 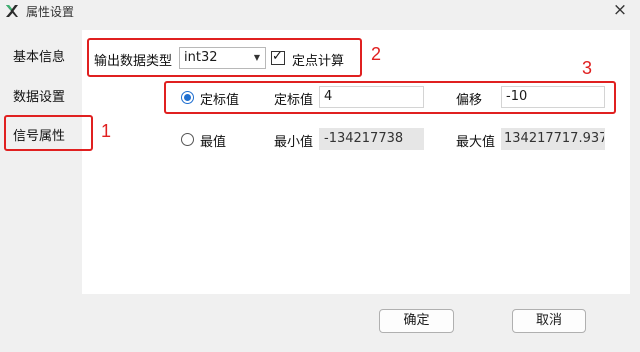 I want to click on window-title: 属性设置, so click(x=50, y=12).